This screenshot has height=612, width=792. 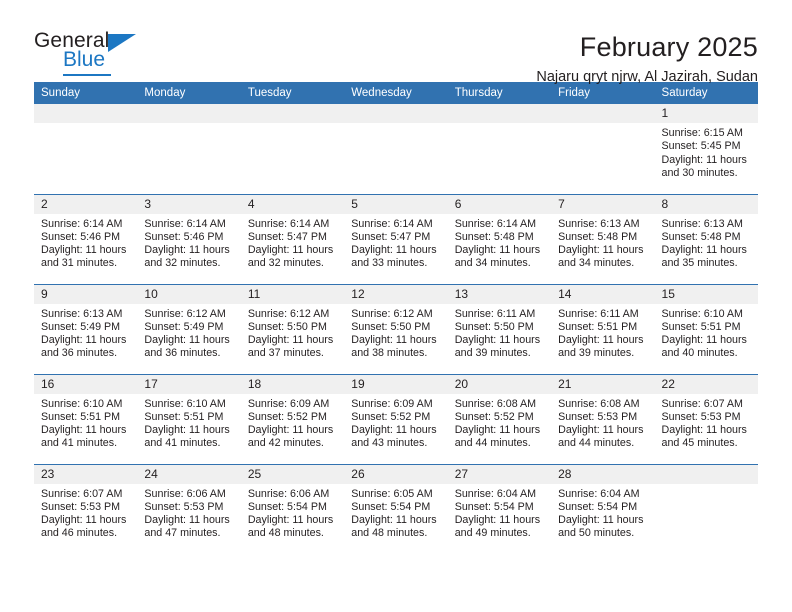 I want to click on daylight-text-line2: and 34 minutes., so click(x=492, y=263).